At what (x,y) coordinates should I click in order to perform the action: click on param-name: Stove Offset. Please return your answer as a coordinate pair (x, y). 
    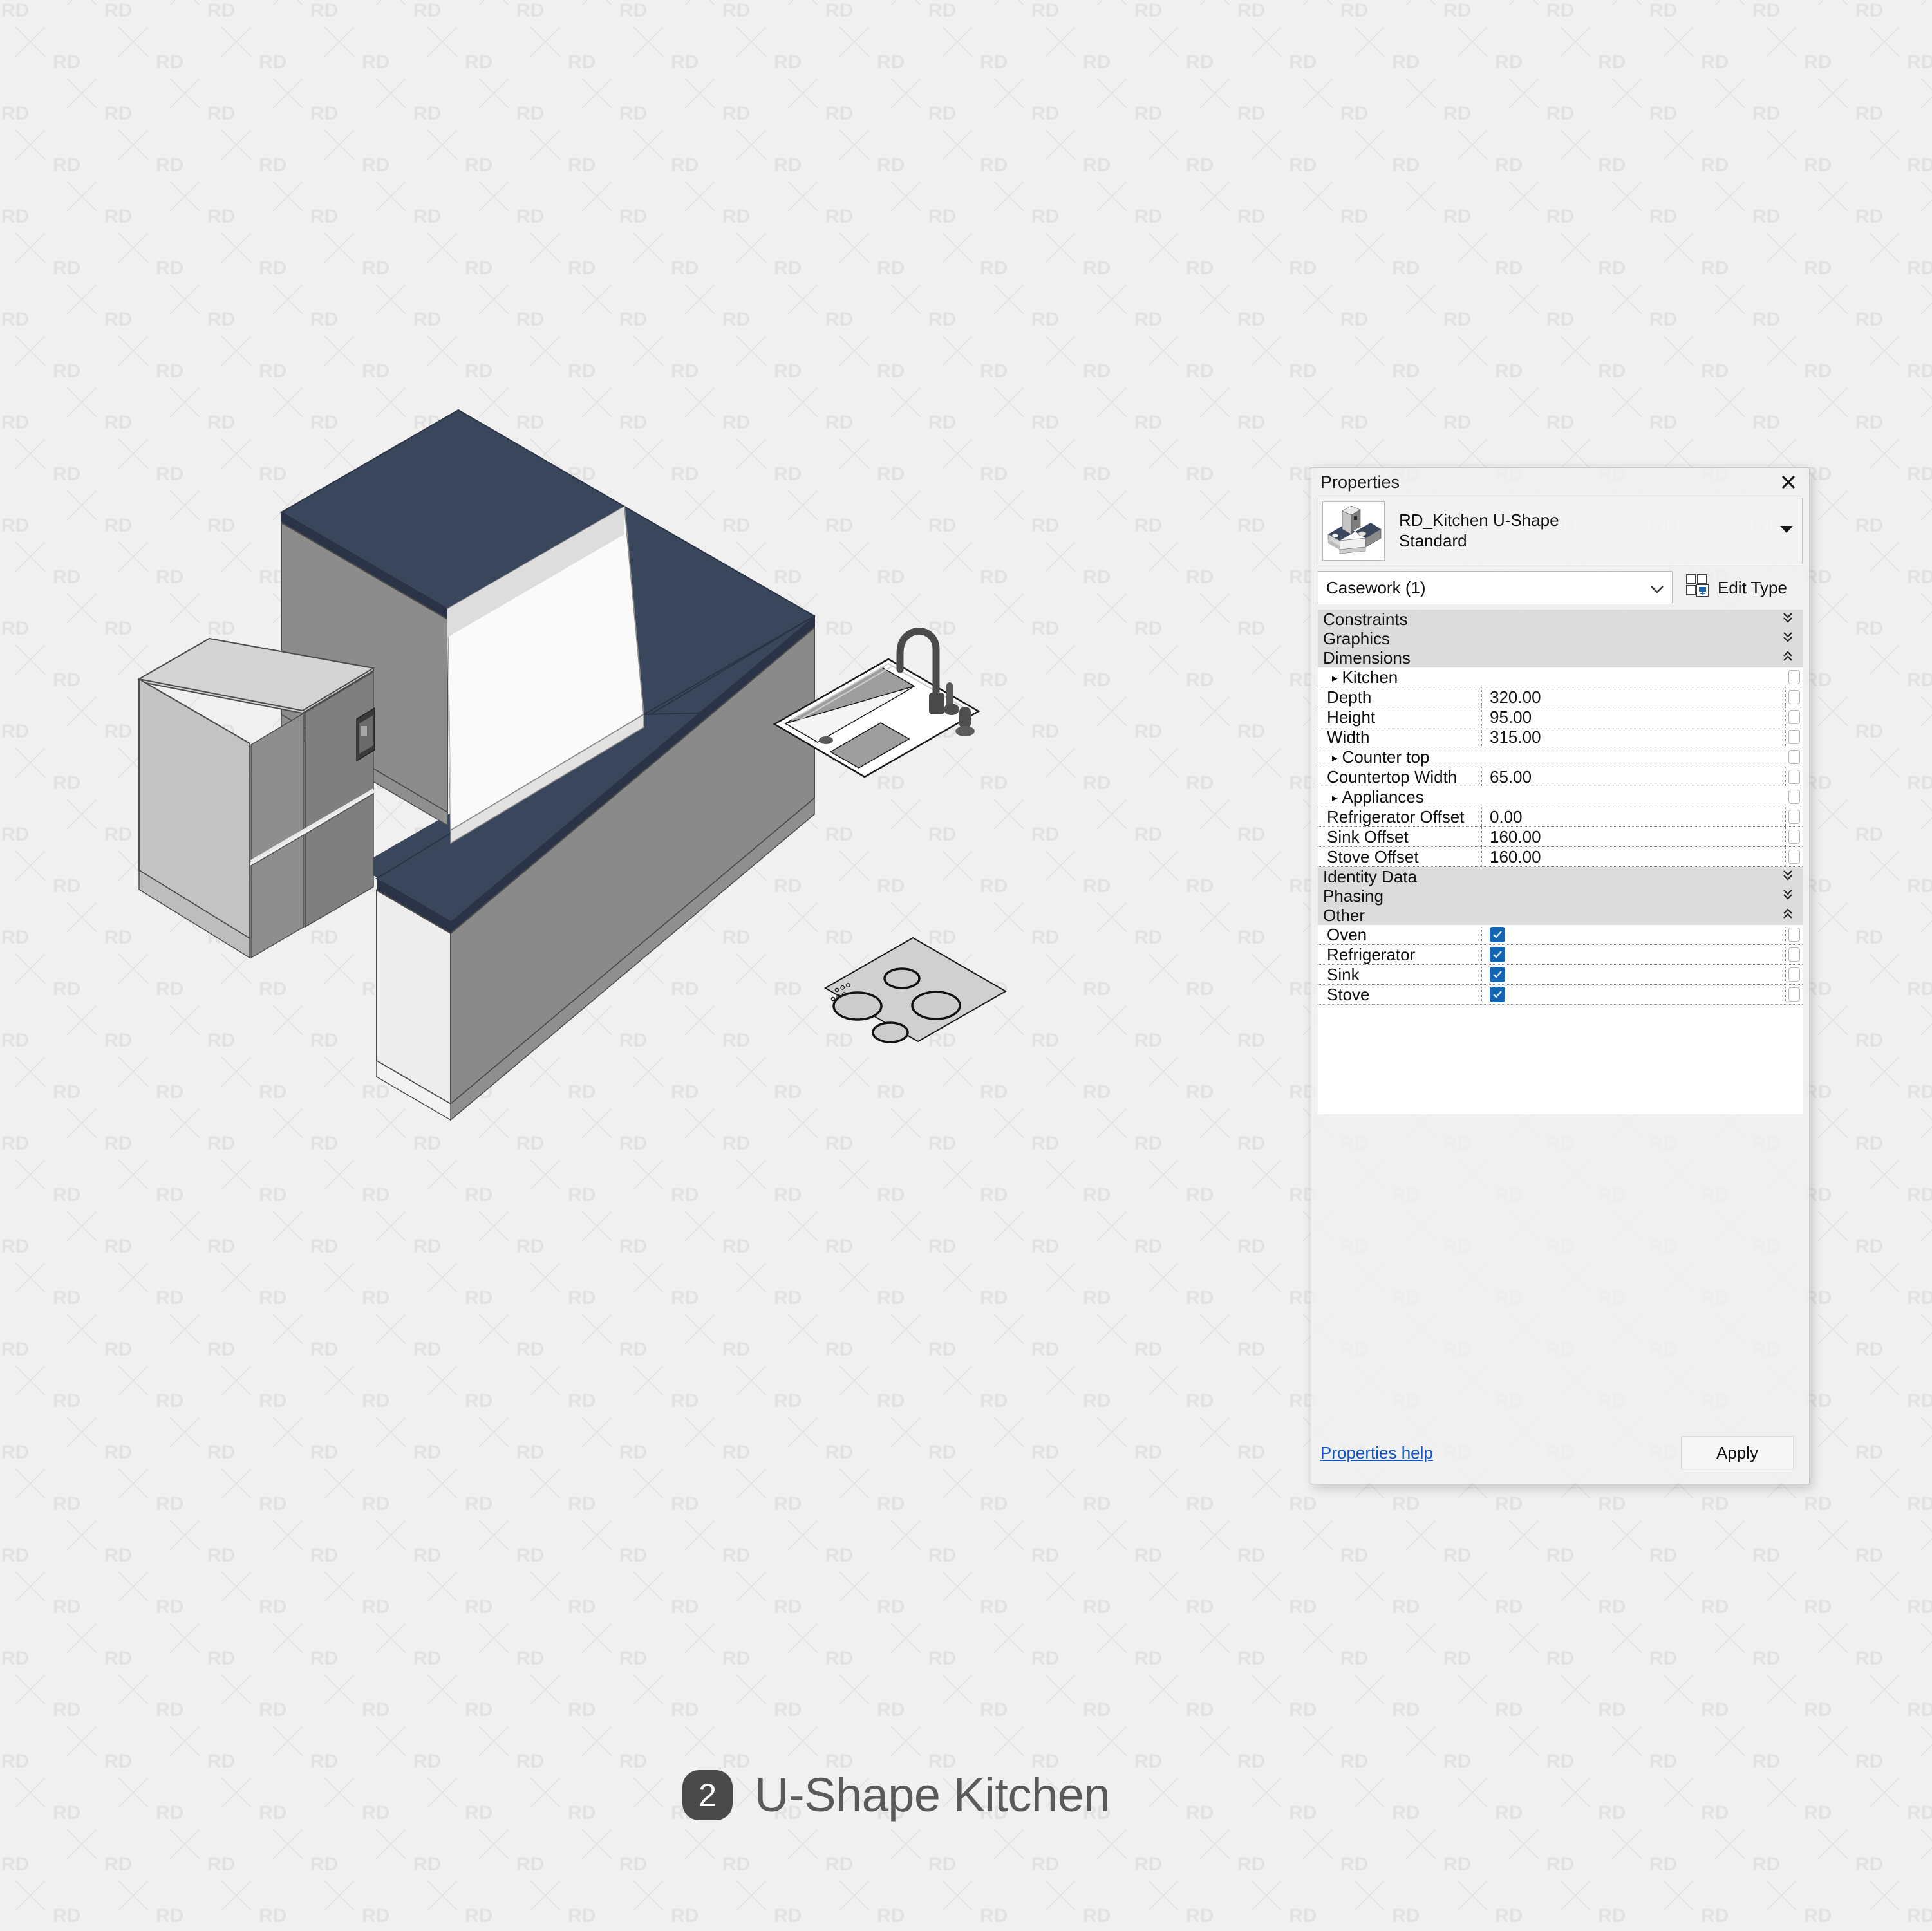
    Looking at the image, I should click on (1373, 856).